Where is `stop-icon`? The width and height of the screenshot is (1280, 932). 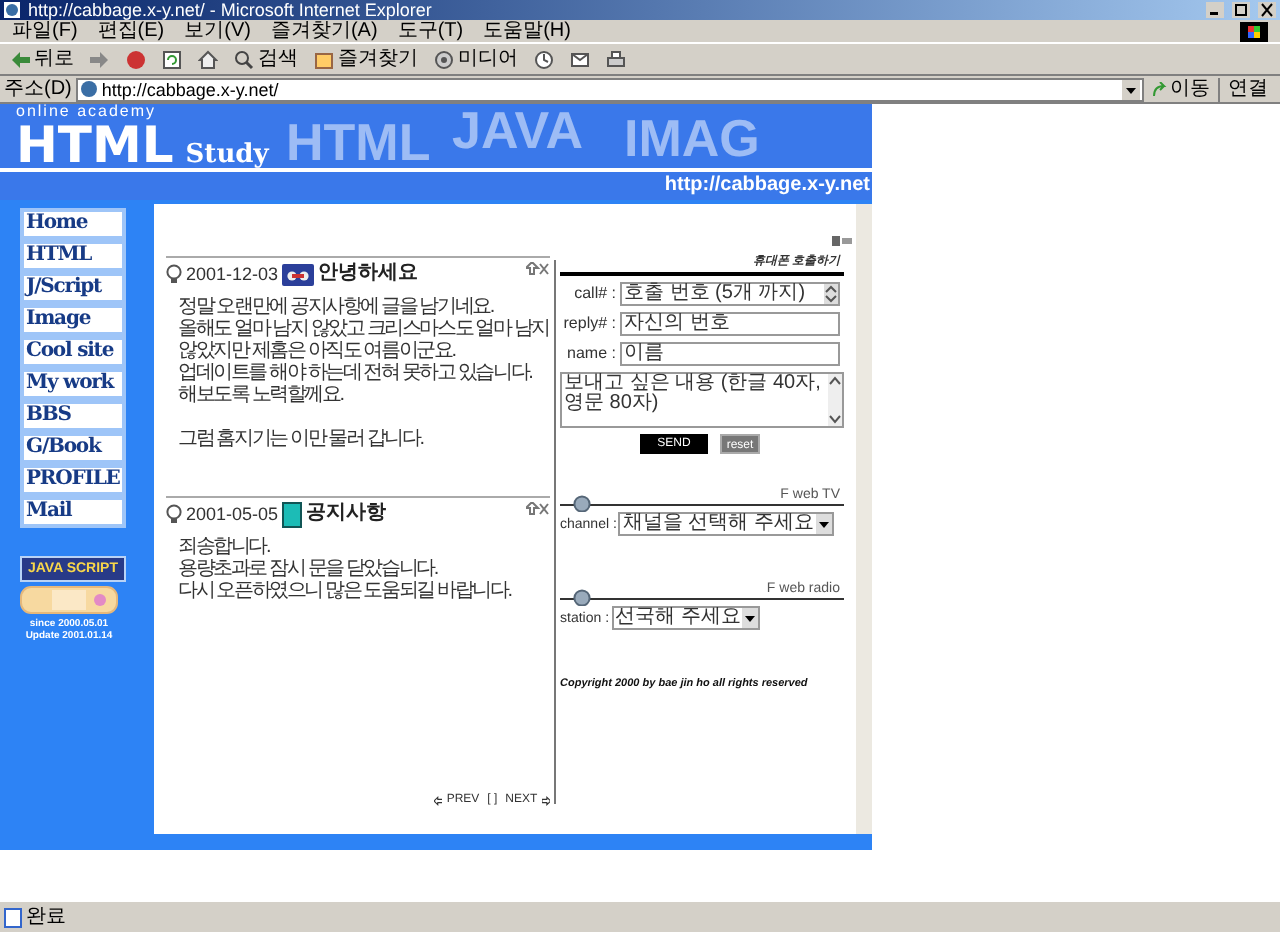 stop-icon is located at coordinates (136, 59).